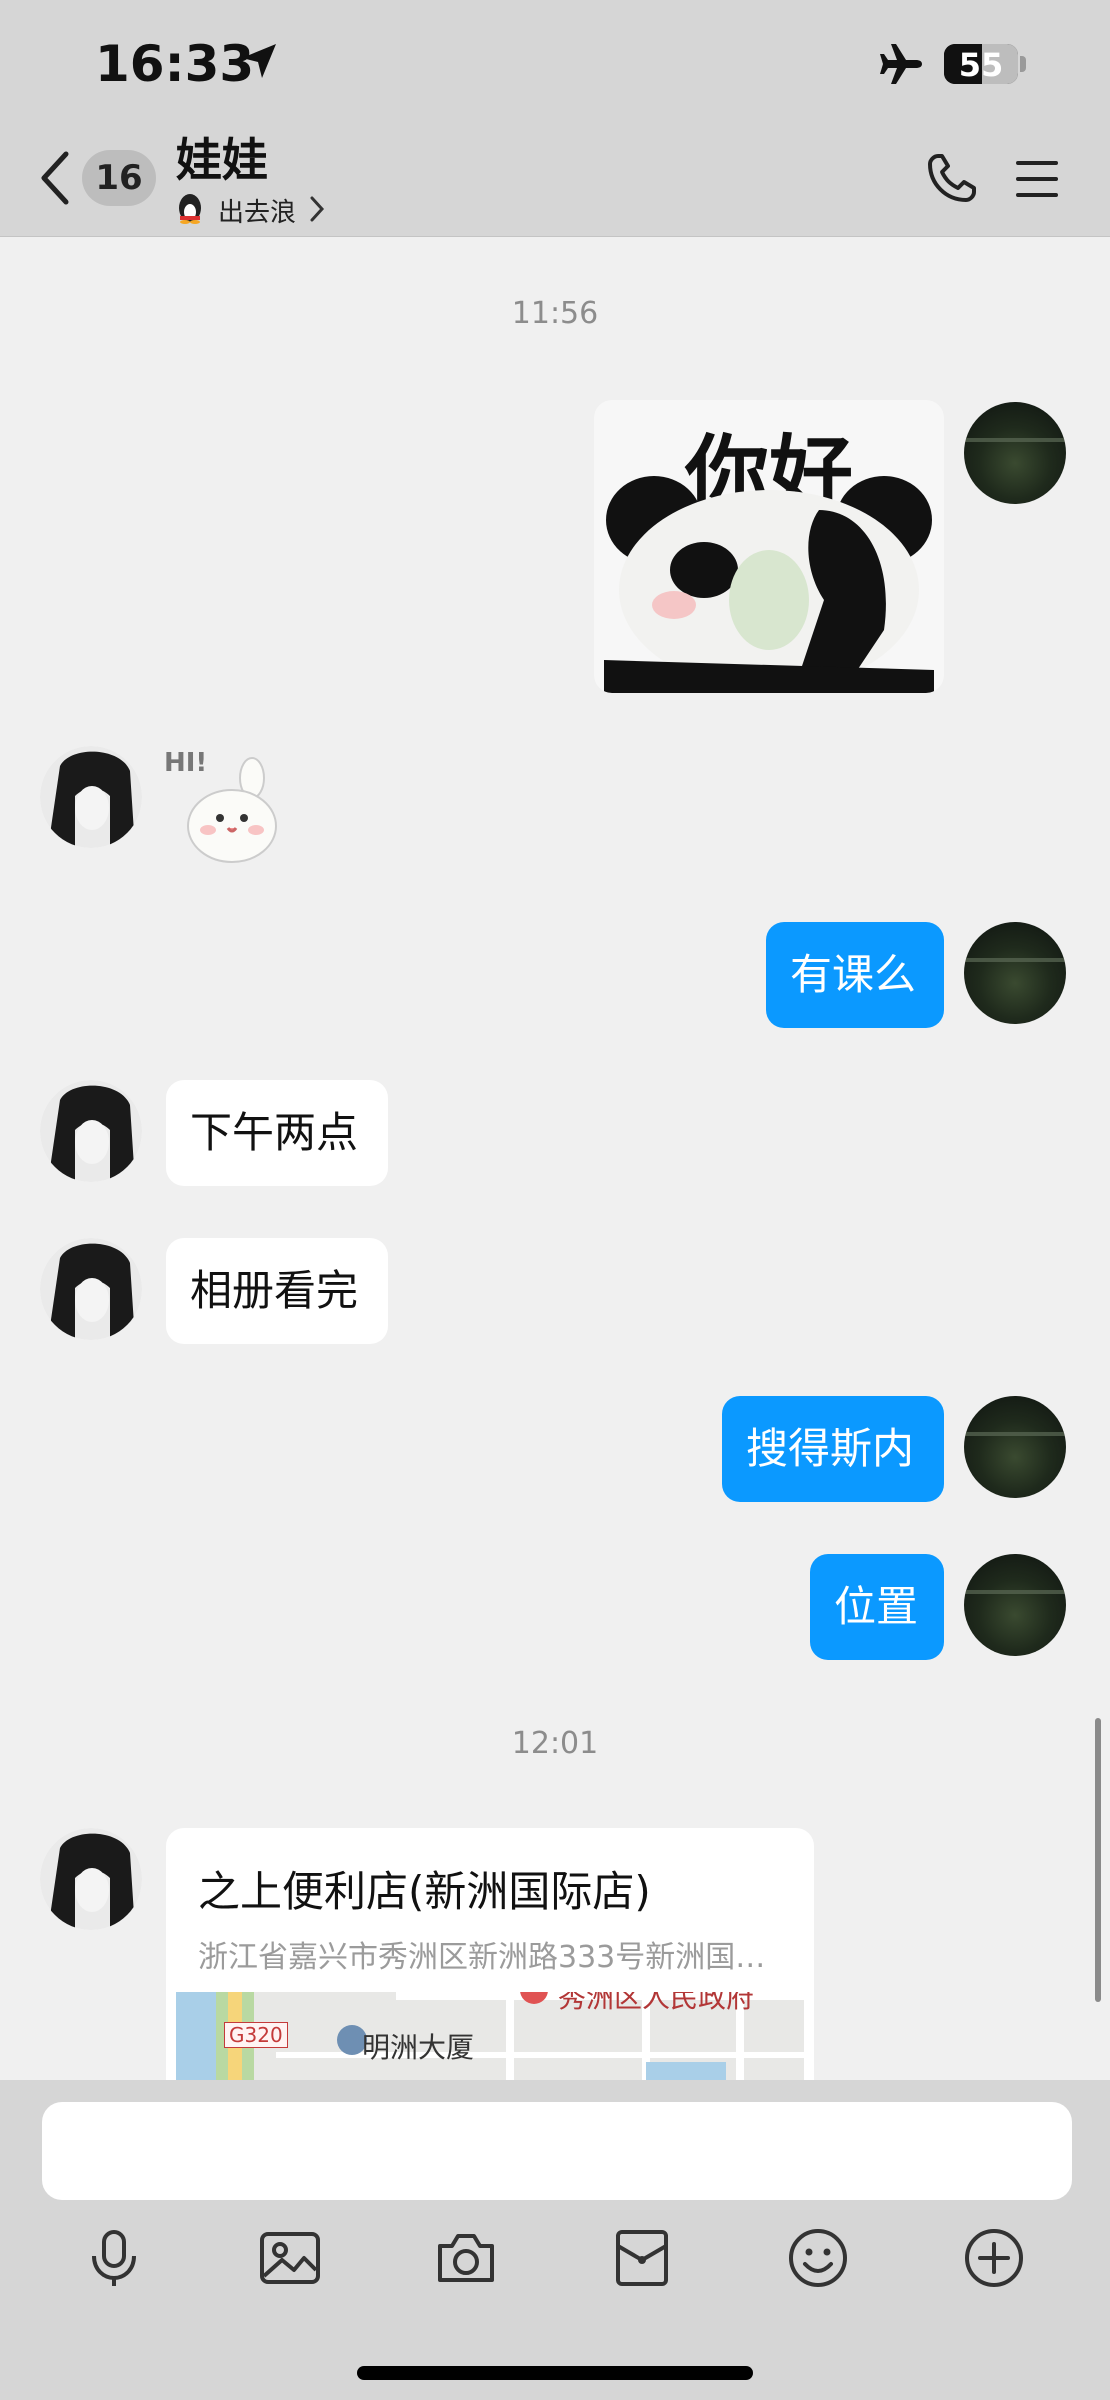 The height and width of the screenshot is (2400, 1110). I want to click on message-input, so click(557, 2151).